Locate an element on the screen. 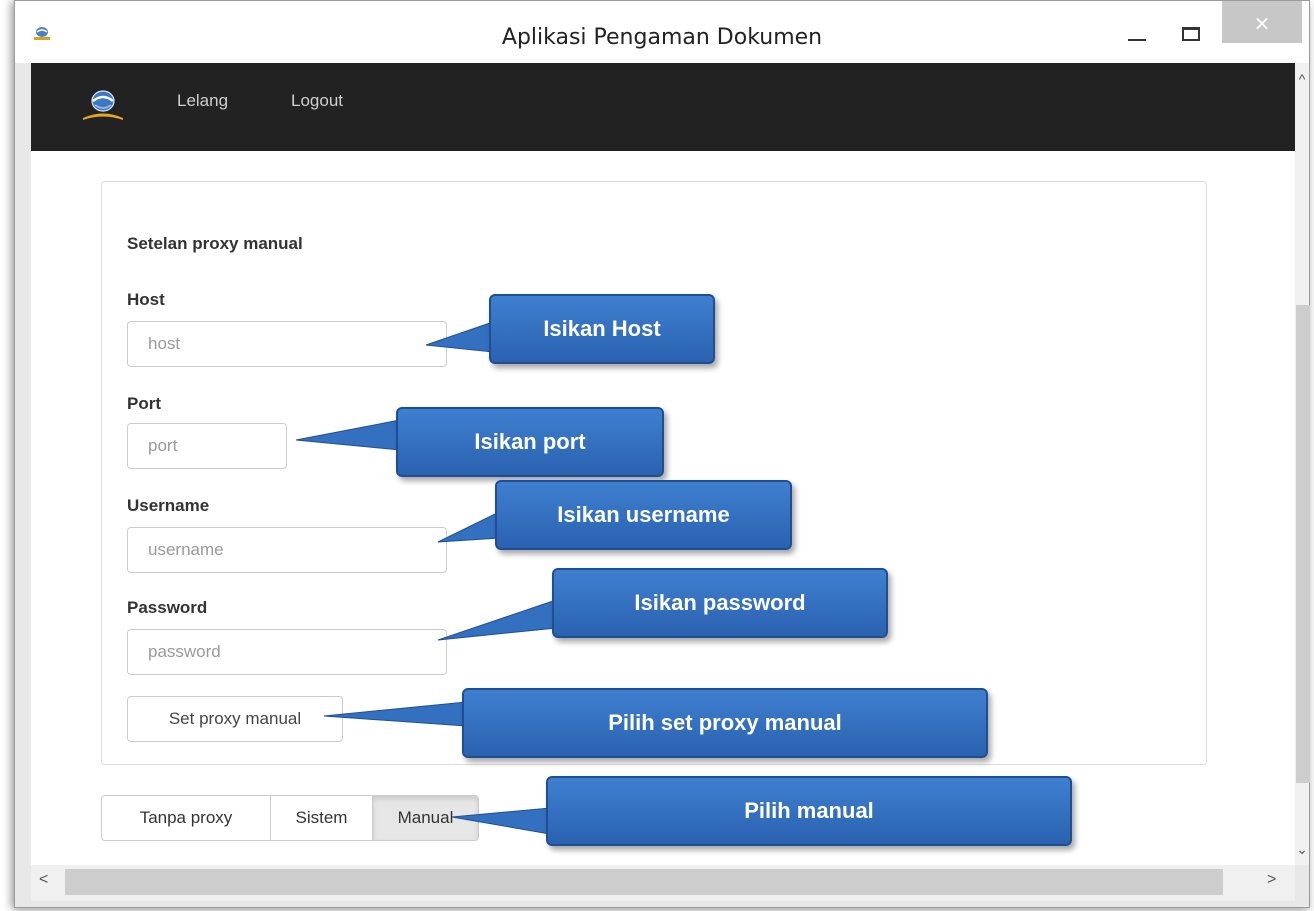 This screenshot has height=911, width=1314. callout-username: Isikan username is located at coordinates (643, 515).